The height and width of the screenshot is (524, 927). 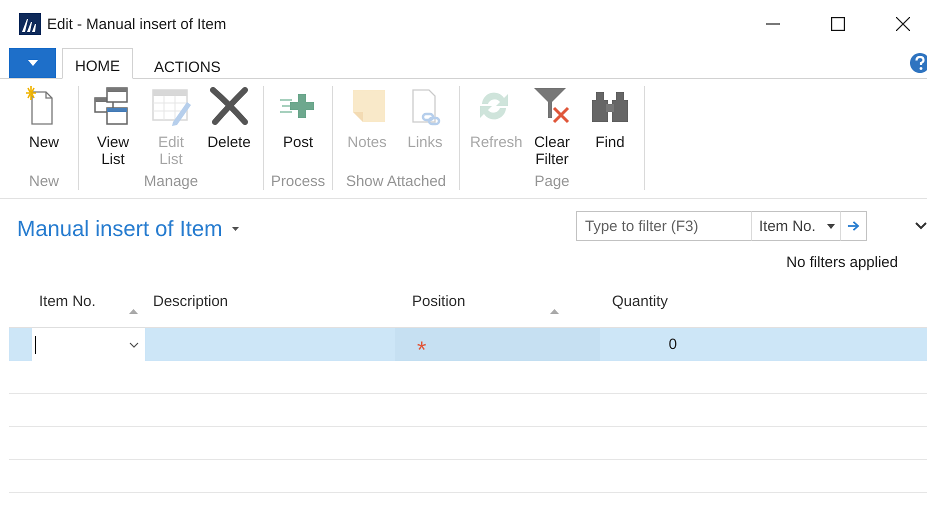 What do you see at coordinates (187, 63) in the screenshot?
I see `ribbon-tab: ACTIONS` at bounding box center [187, 63].